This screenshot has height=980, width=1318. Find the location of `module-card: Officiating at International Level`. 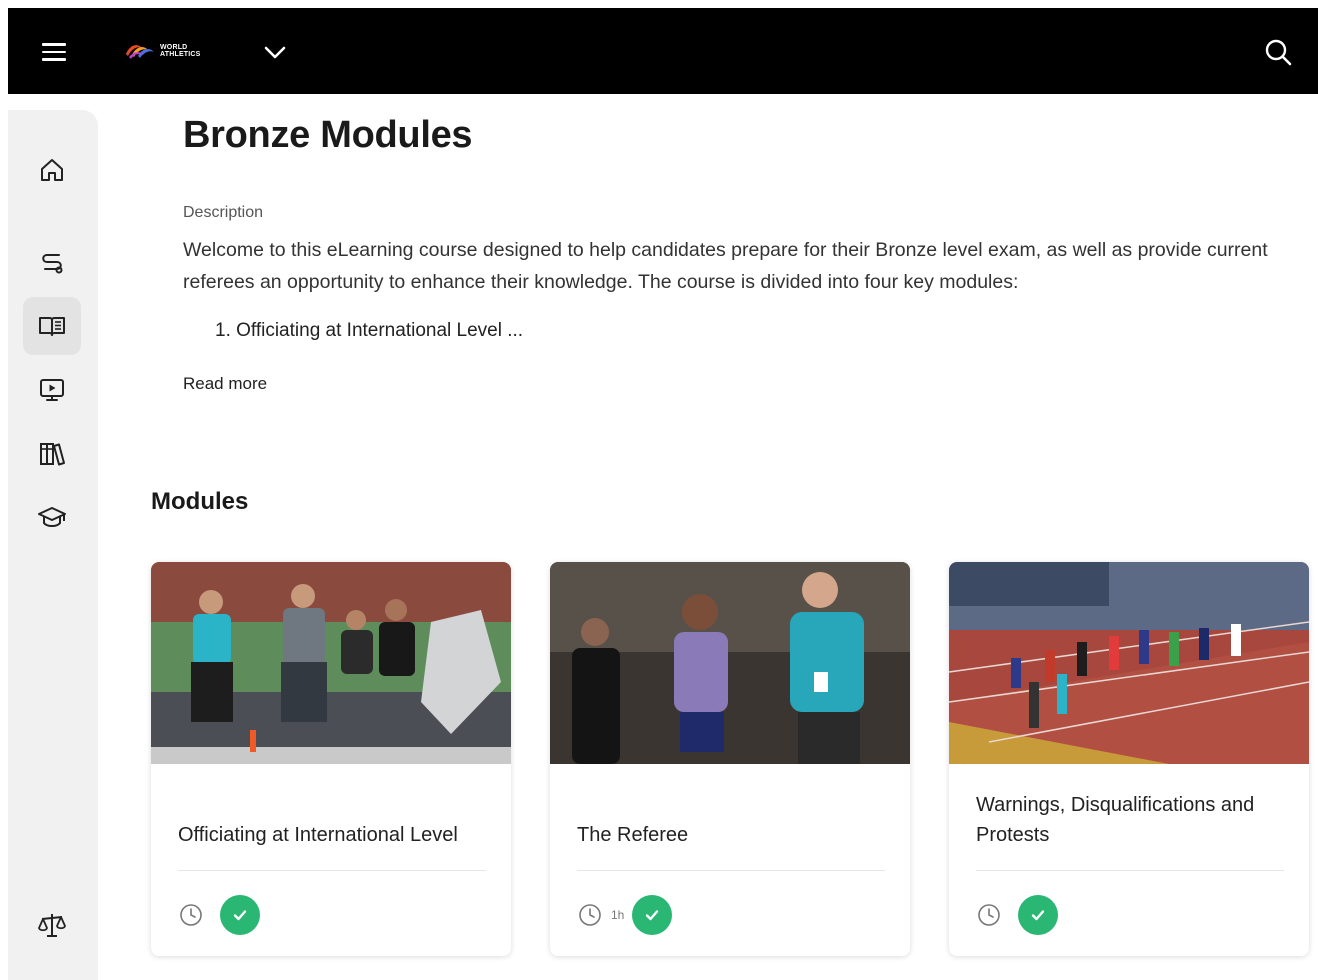

module-card: Officiating at International Level is located at coordinates (331, 759).